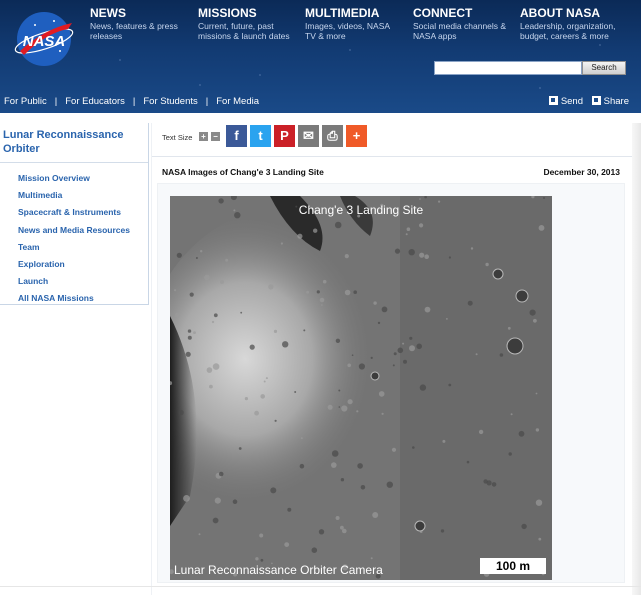  I want to click on scale-bar: 100 m, so click(513, 566).